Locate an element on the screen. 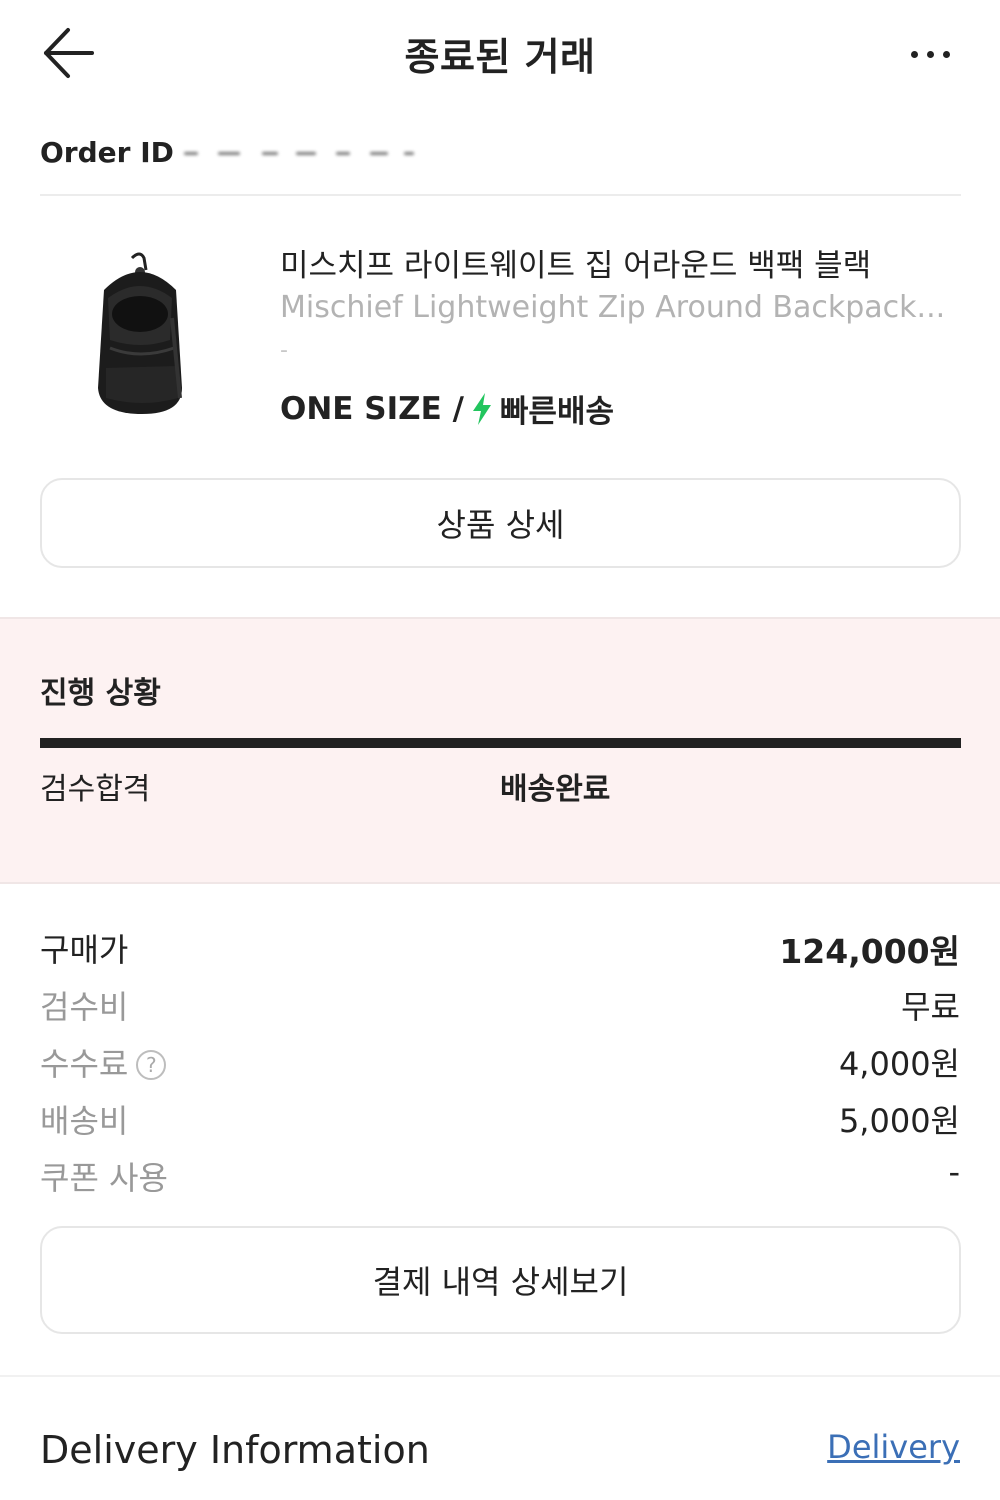  price-label-inspection: 검수비 is located at coordinates (84, 1007).